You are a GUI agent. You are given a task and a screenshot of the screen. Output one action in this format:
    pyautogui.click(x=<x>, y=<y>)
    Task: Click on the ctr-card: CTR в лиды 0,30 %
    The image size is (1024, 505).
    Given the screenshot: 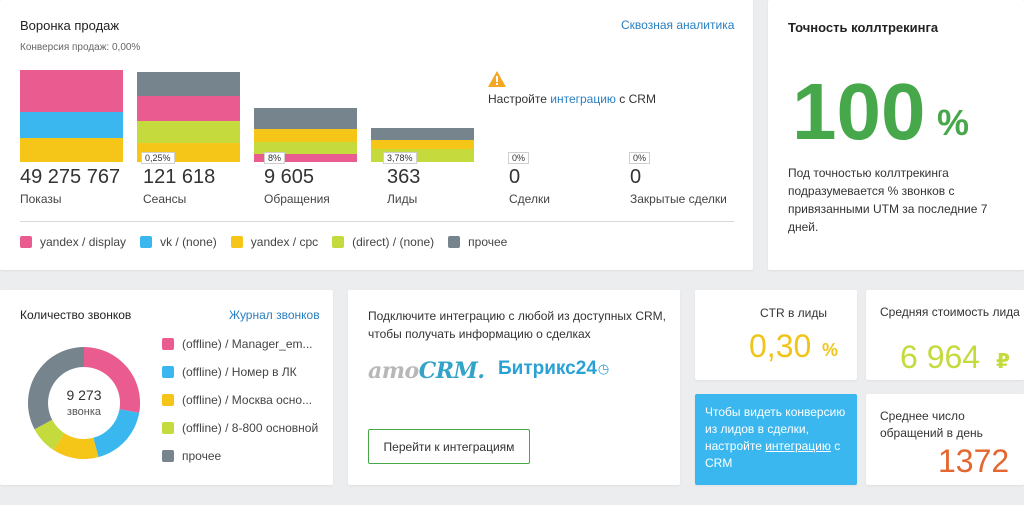 What is the action you would take?
    pyautogui.click(x=776, y=335)
    